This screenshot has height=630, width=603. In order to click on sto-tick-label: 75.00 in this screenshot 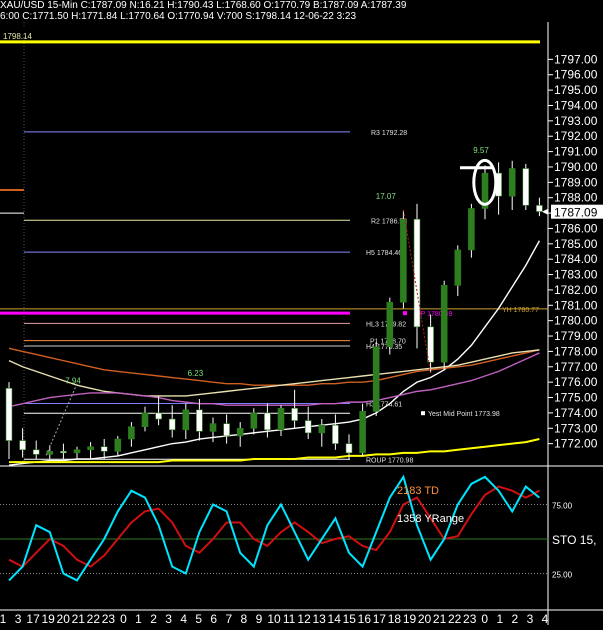, I will do `click(562, 506)`.